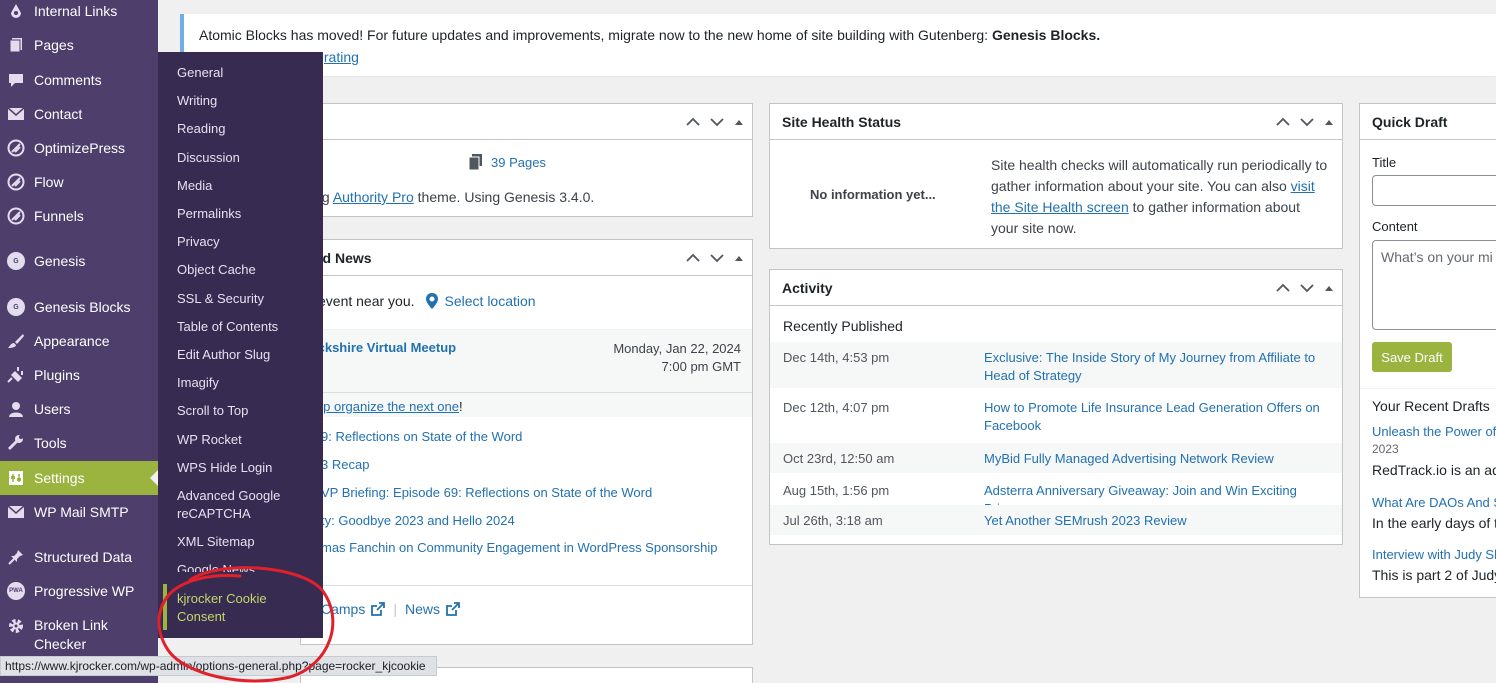  I want to click on submenu-ssl-security: SSL & Security, so click(247, 299).